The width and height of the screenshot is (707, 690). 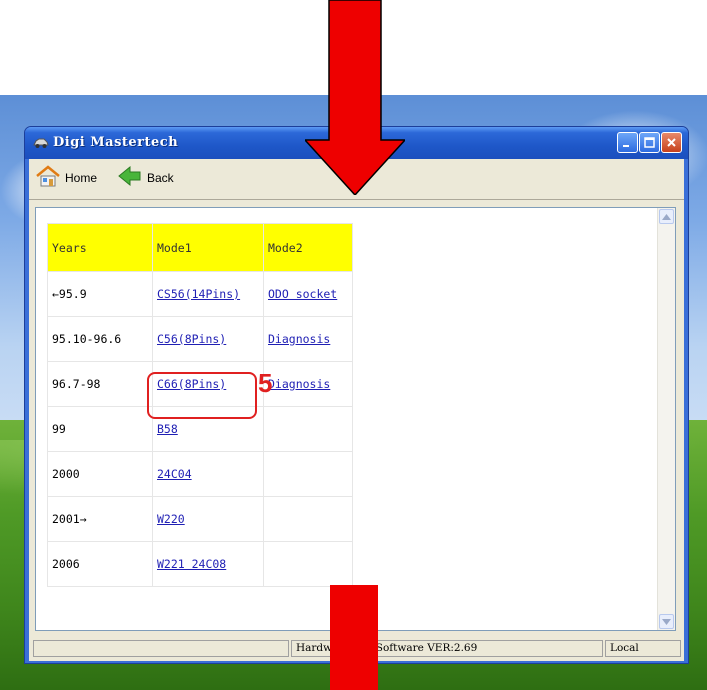 I want to click on table-row: 2001→ W220, so click(x=200, y=519).